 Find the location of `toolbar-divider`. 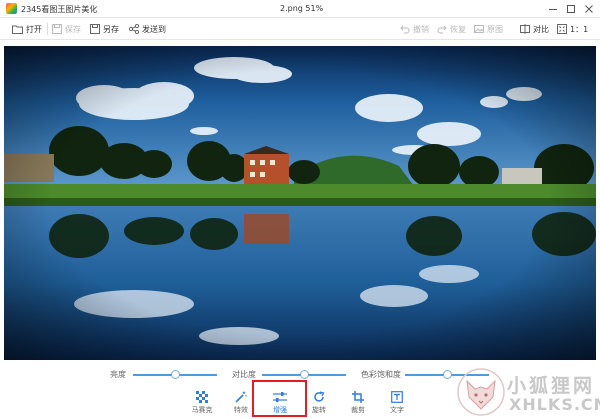

toolbar-divider is located at coordinates (47, 29).